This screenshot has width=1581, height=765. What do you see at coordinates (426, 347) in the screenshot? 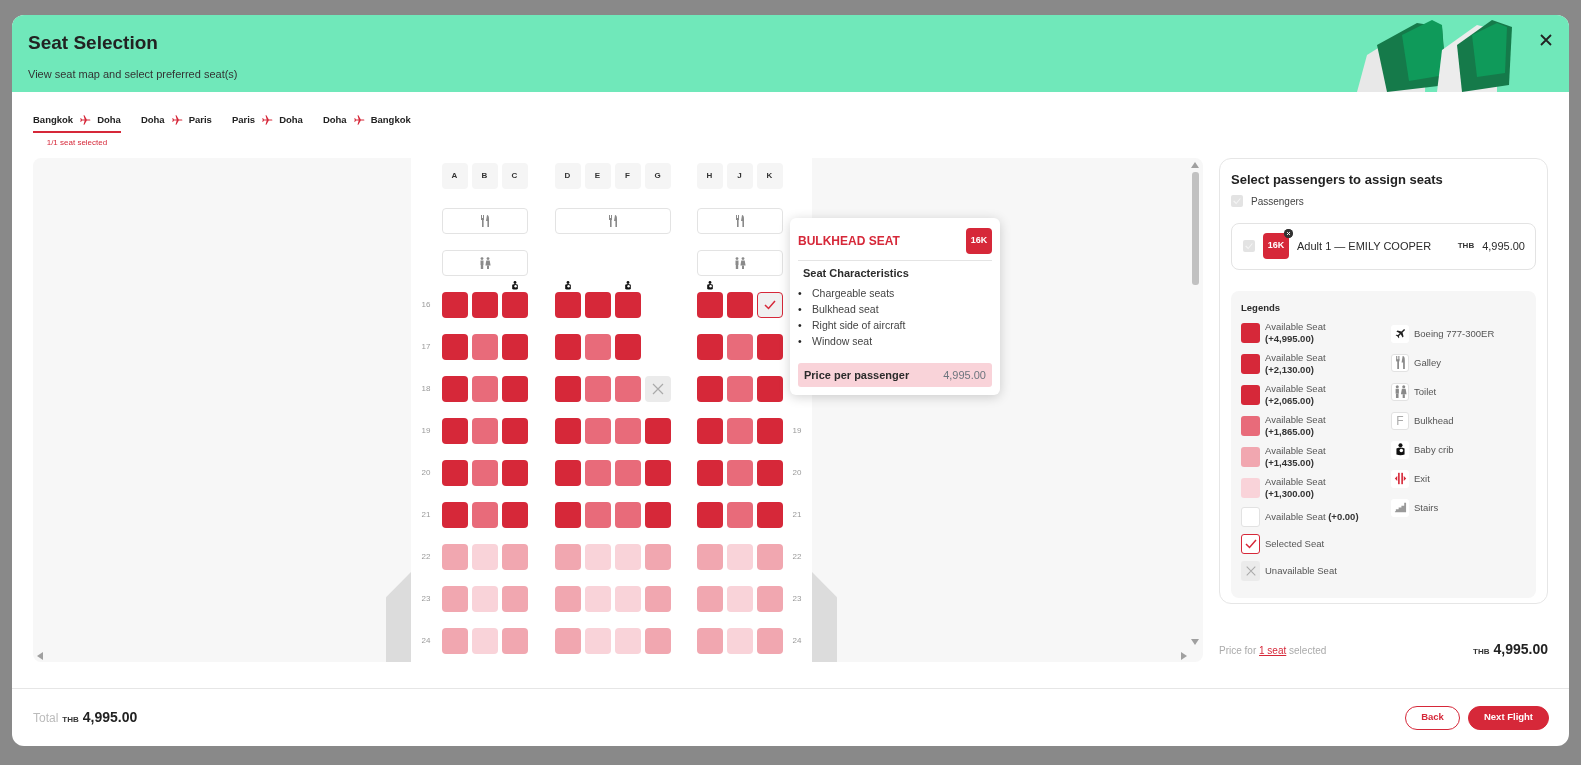
I see `row-number: 17` at bounding box center [426, 347].